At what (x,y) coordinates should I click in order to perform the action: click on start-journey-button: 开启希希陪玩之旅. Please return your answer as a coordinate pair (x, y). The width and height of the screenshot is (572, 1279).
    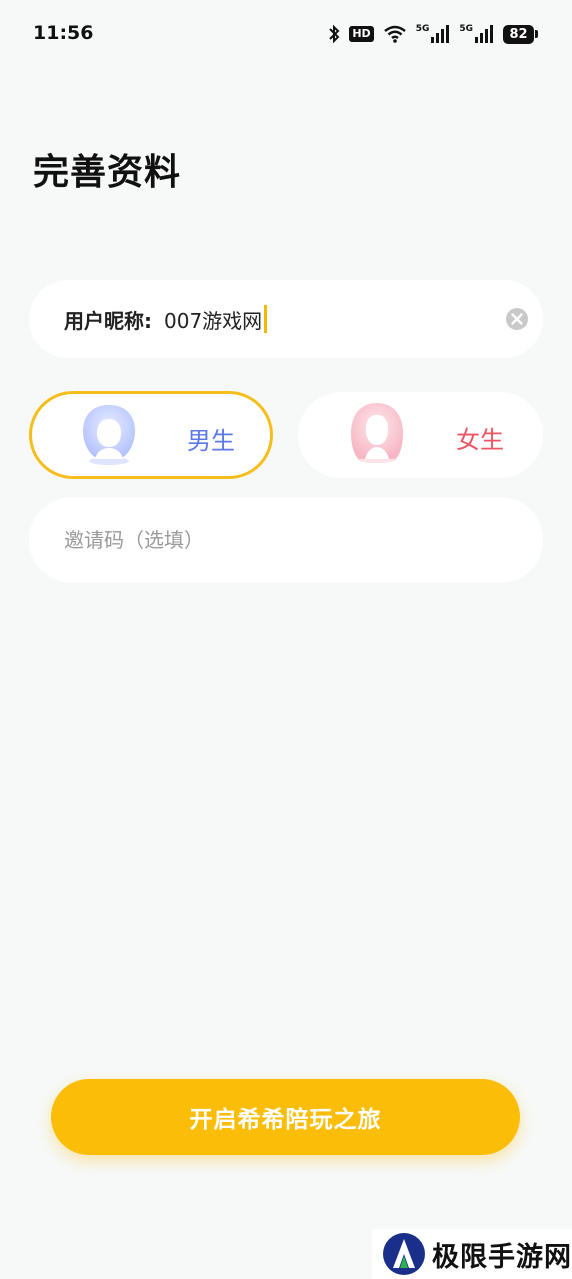
    Looking at the image, I should click on (285, 1117).